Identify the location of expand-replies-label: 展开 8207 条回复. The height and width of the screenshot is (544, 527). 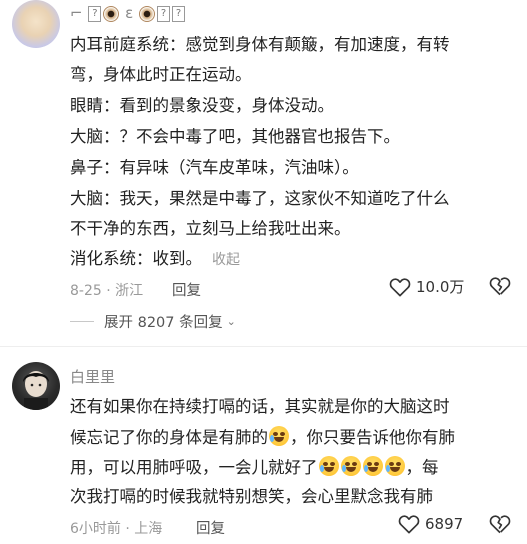
(163, 323).